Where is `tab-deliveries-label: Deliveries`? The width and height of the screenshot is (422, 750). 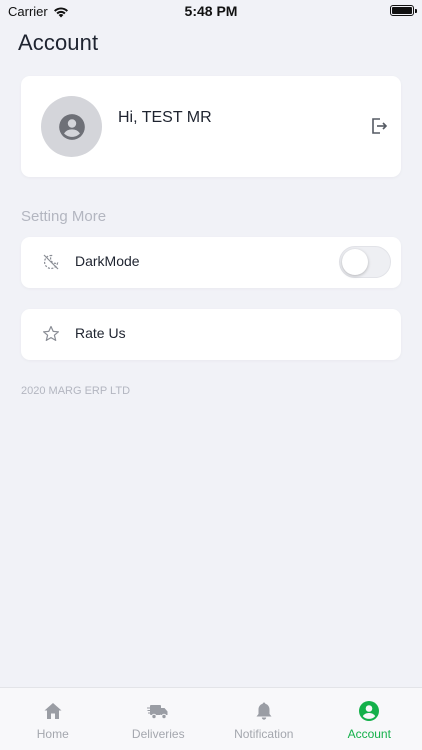 tab-deliveries-label: Deliveries is located at coordinates (158, 734).